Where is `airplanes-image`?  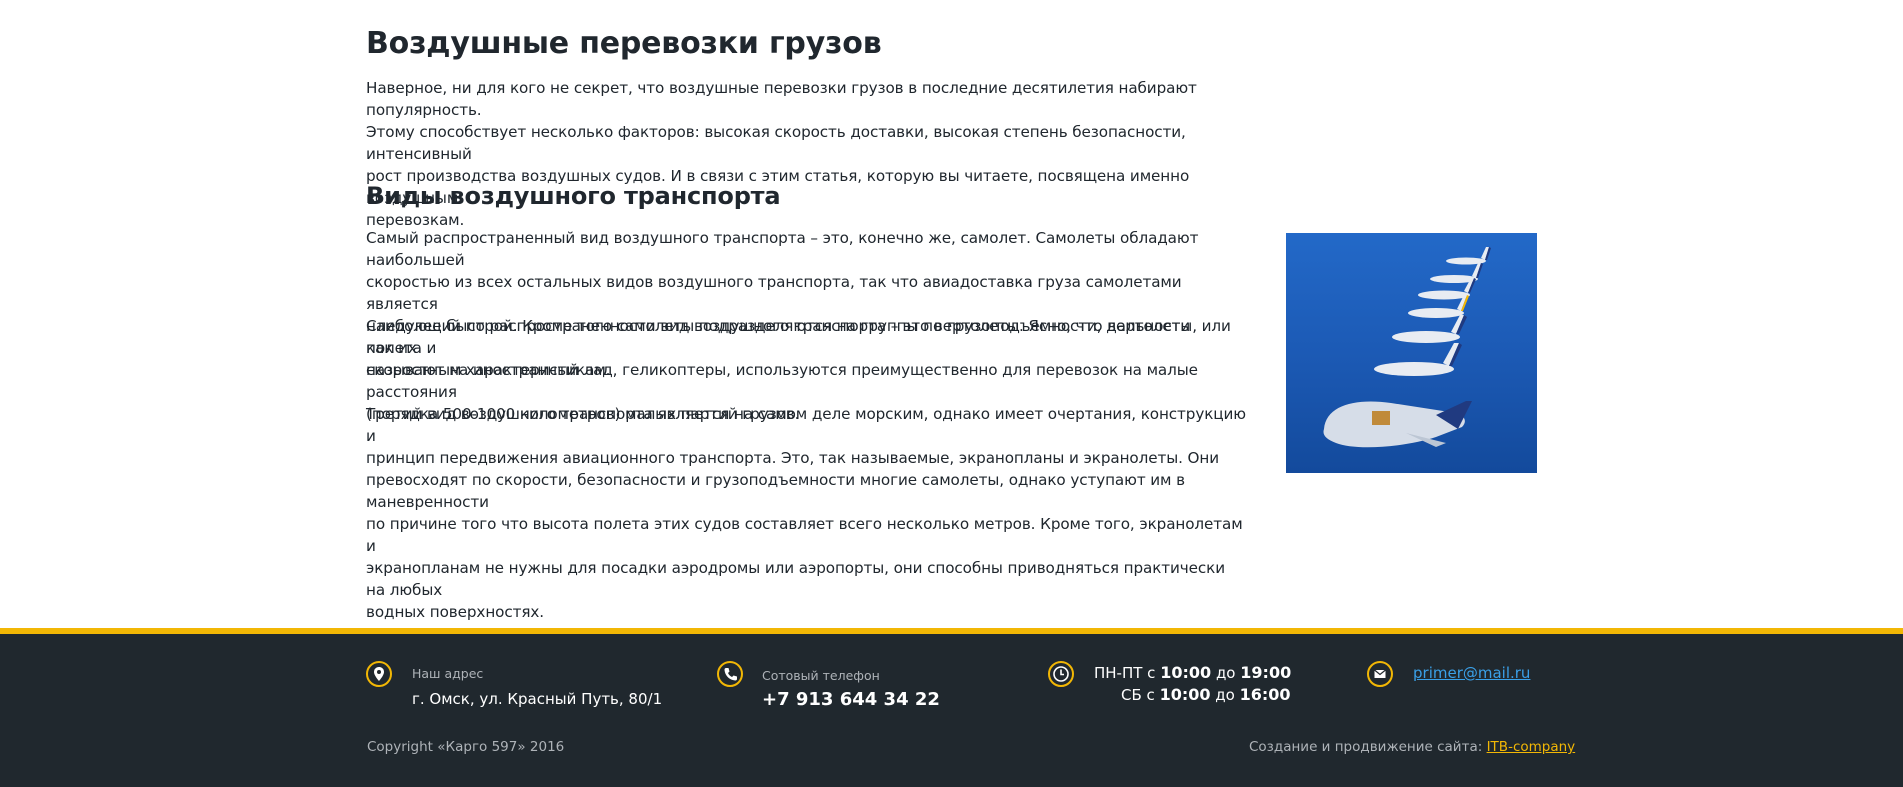
airplanes-image is located at coordinates (1411, 353).